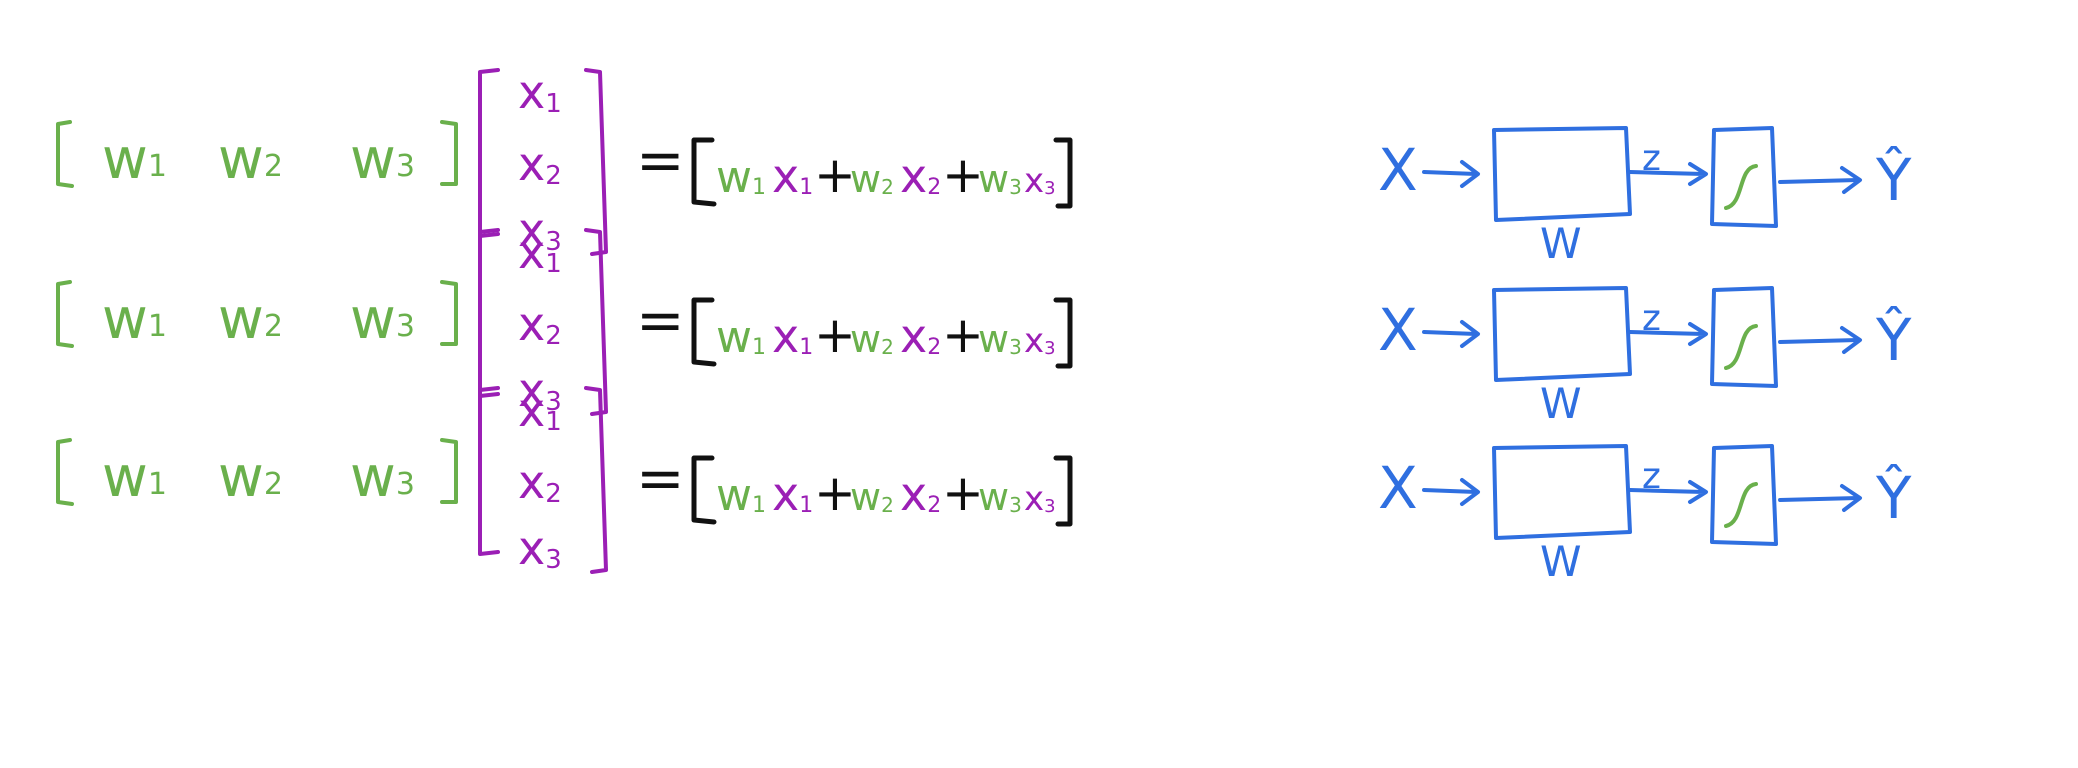 Image resolution: width=2078 pixels, height=768 pixels. I want to click on flow-row-3: X Wz Ŷ, so click(1645, 515).